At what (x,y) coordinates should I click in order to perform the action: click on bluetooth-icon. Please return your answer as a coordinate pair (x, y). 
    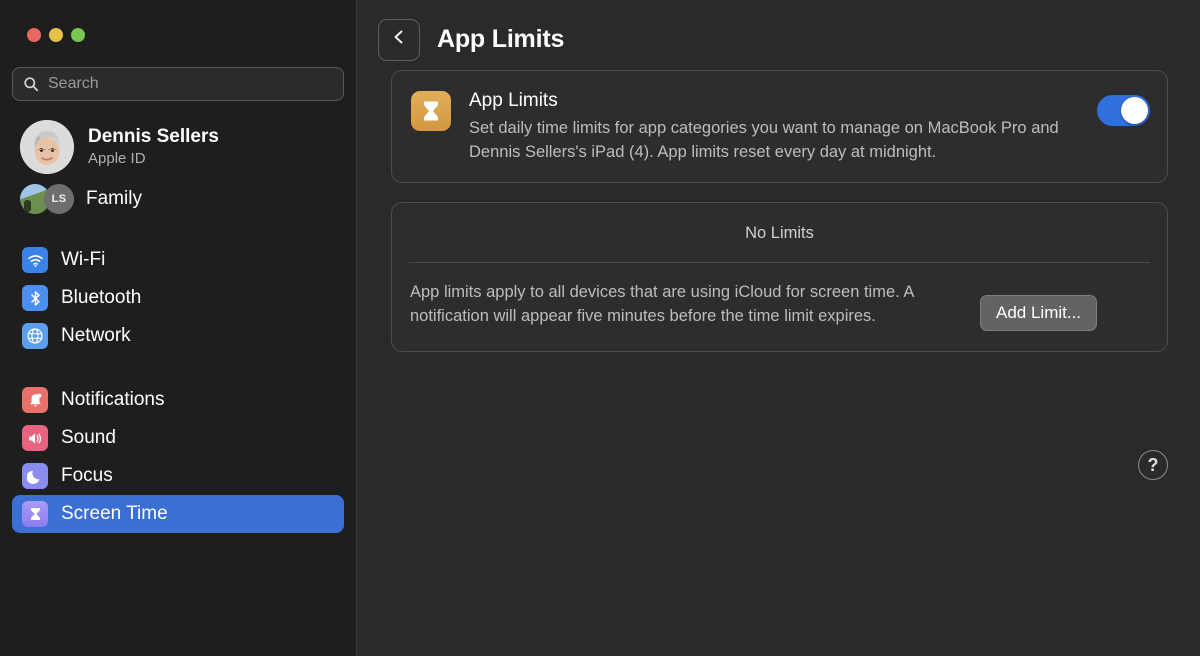
    Looking at the image, I should click on (35, 298).